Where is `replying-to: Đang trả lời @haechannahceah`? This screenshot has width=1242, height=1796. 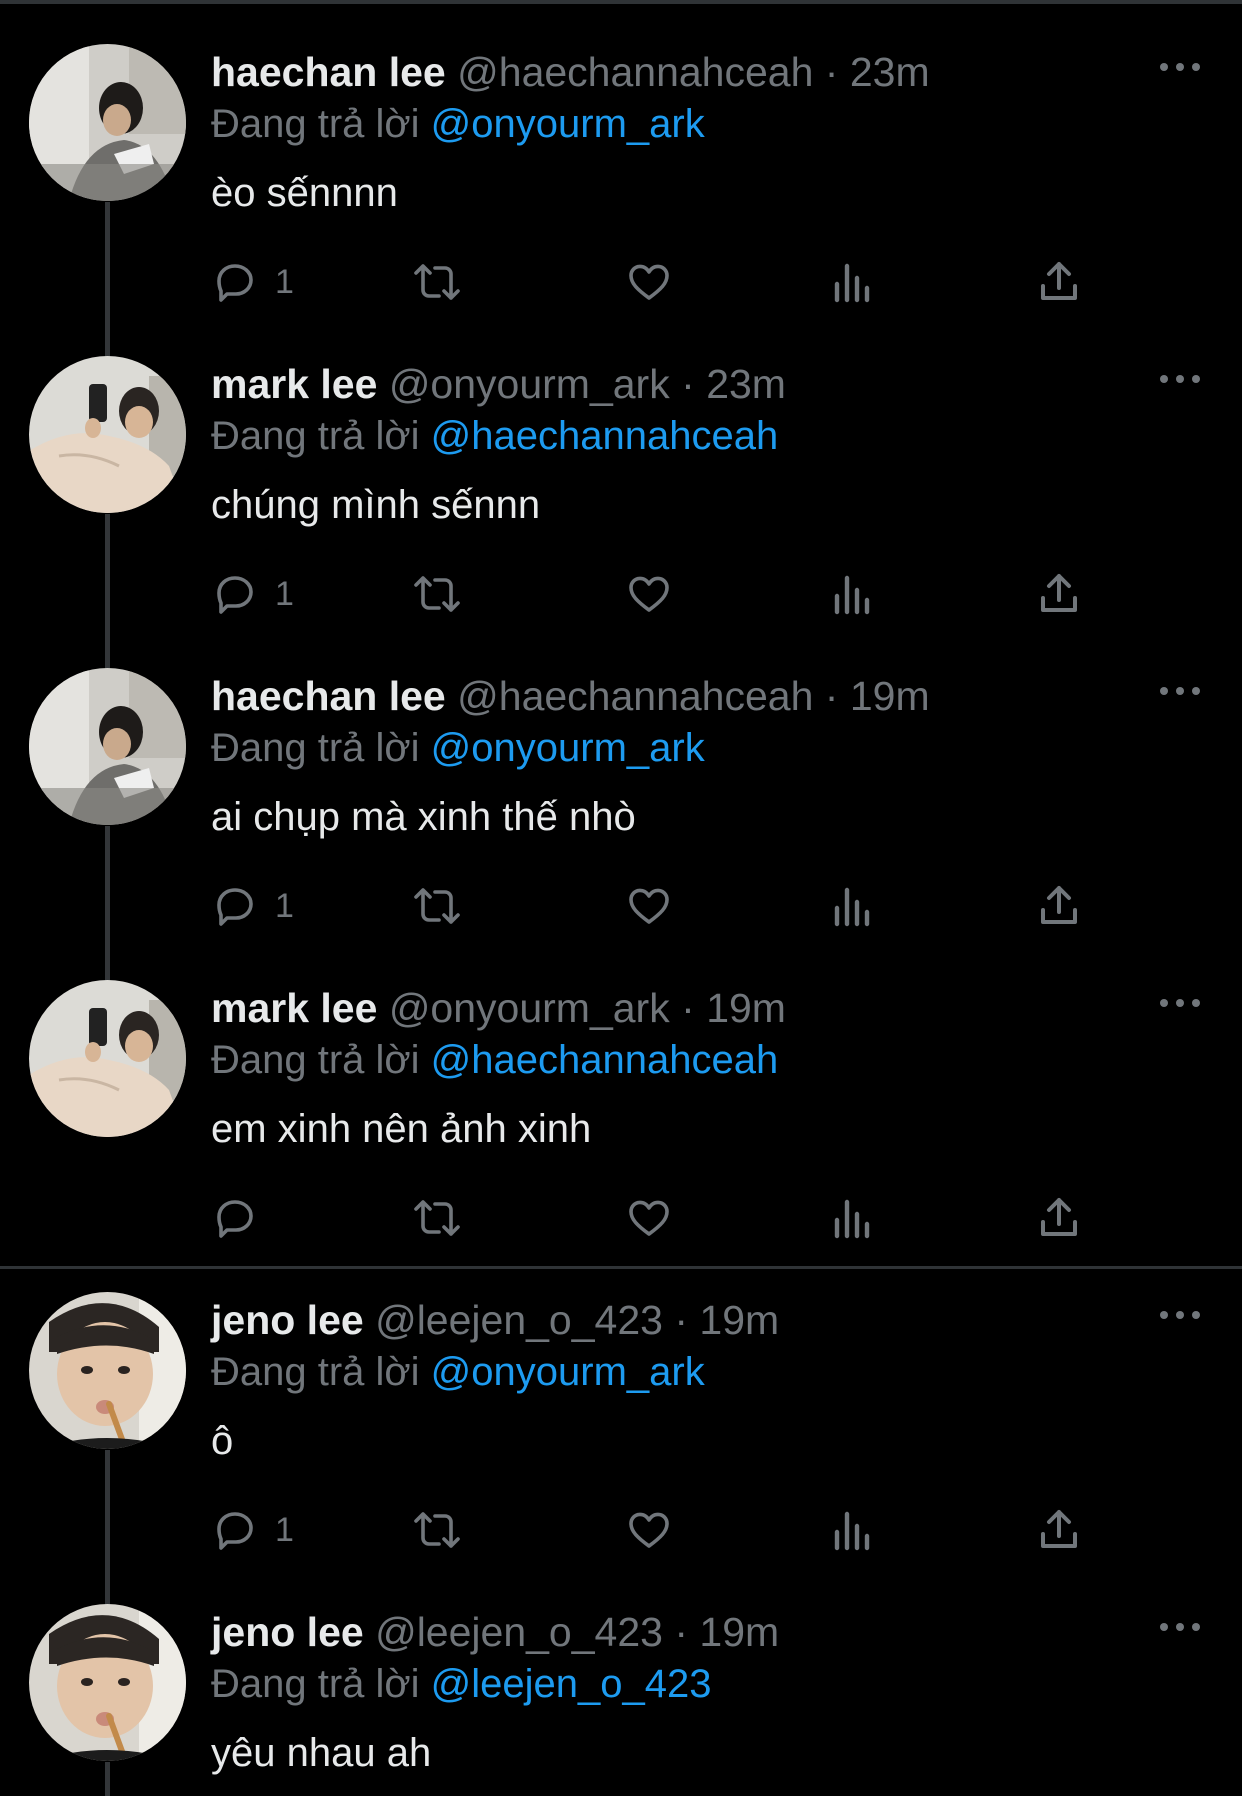
replying-to: Đang trả lời @haechannahceah is located at coordinates (494, 436).